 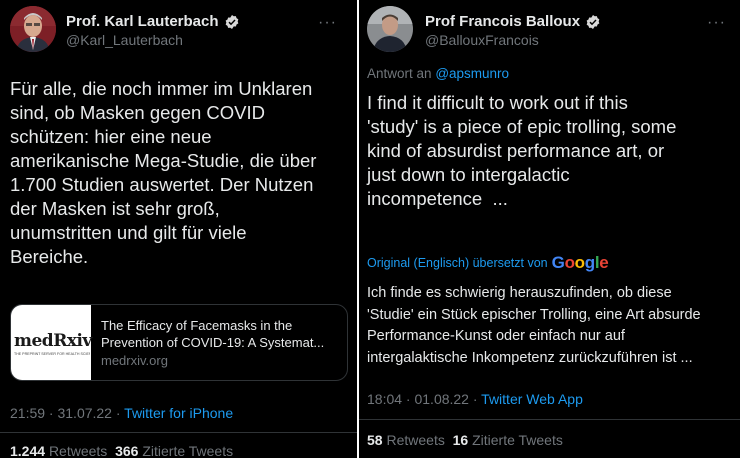 I want to click on retweets-count: 58, so click(x=375, y=440).